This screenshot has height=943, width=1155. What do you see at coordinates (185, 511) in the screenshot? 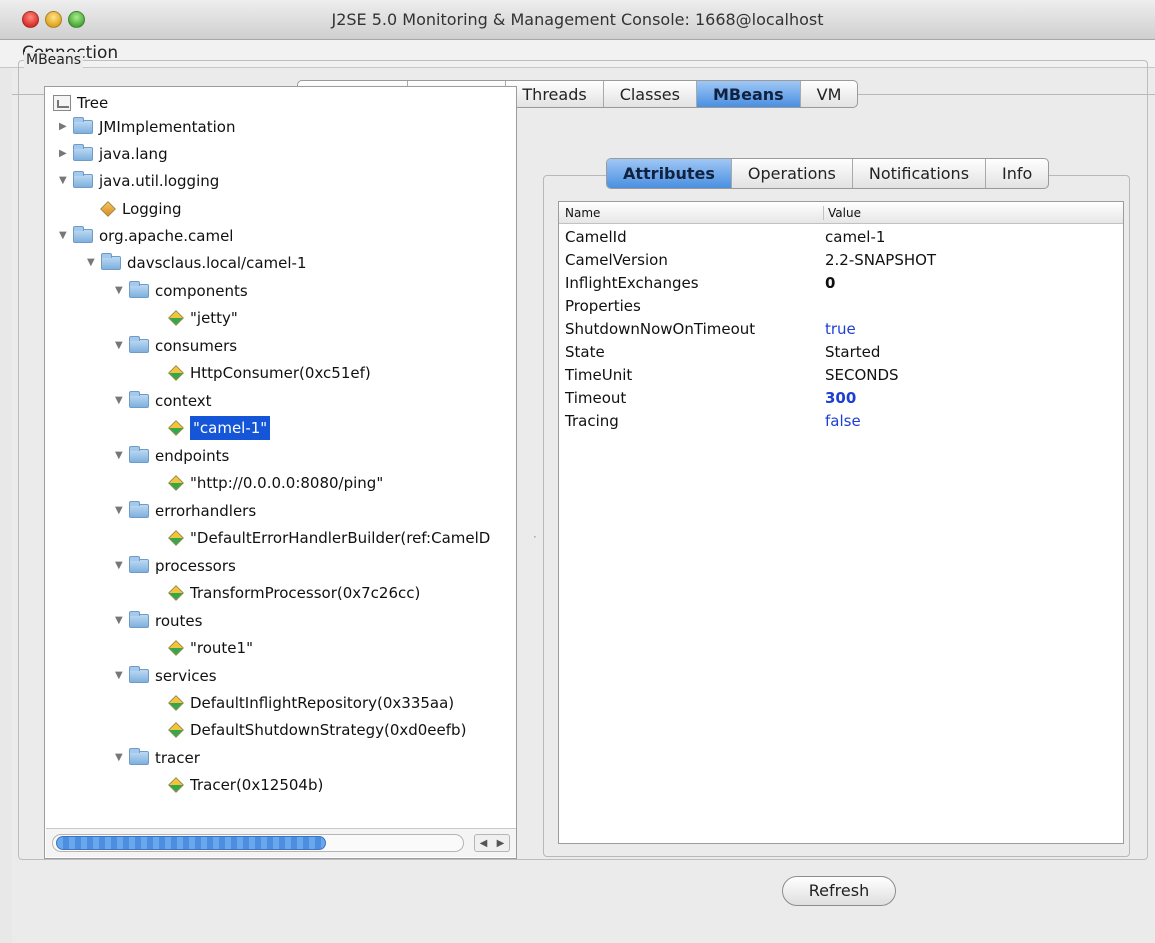
I see `tree-node: ▼ errorhandlers` at bounding box center [185, 511].